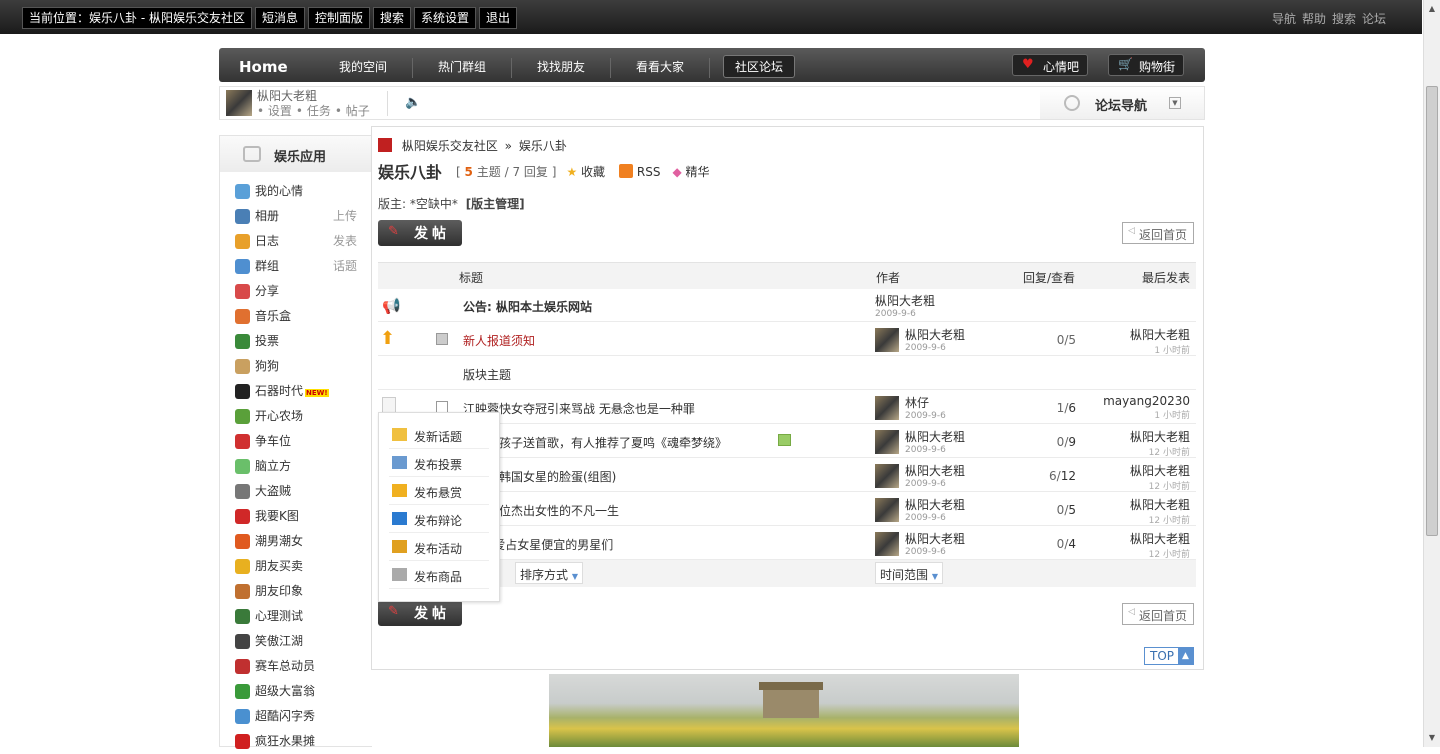  Describe the element at coordinates (442, 339) in the screenshot. I see `topic-checkbox` at that location.